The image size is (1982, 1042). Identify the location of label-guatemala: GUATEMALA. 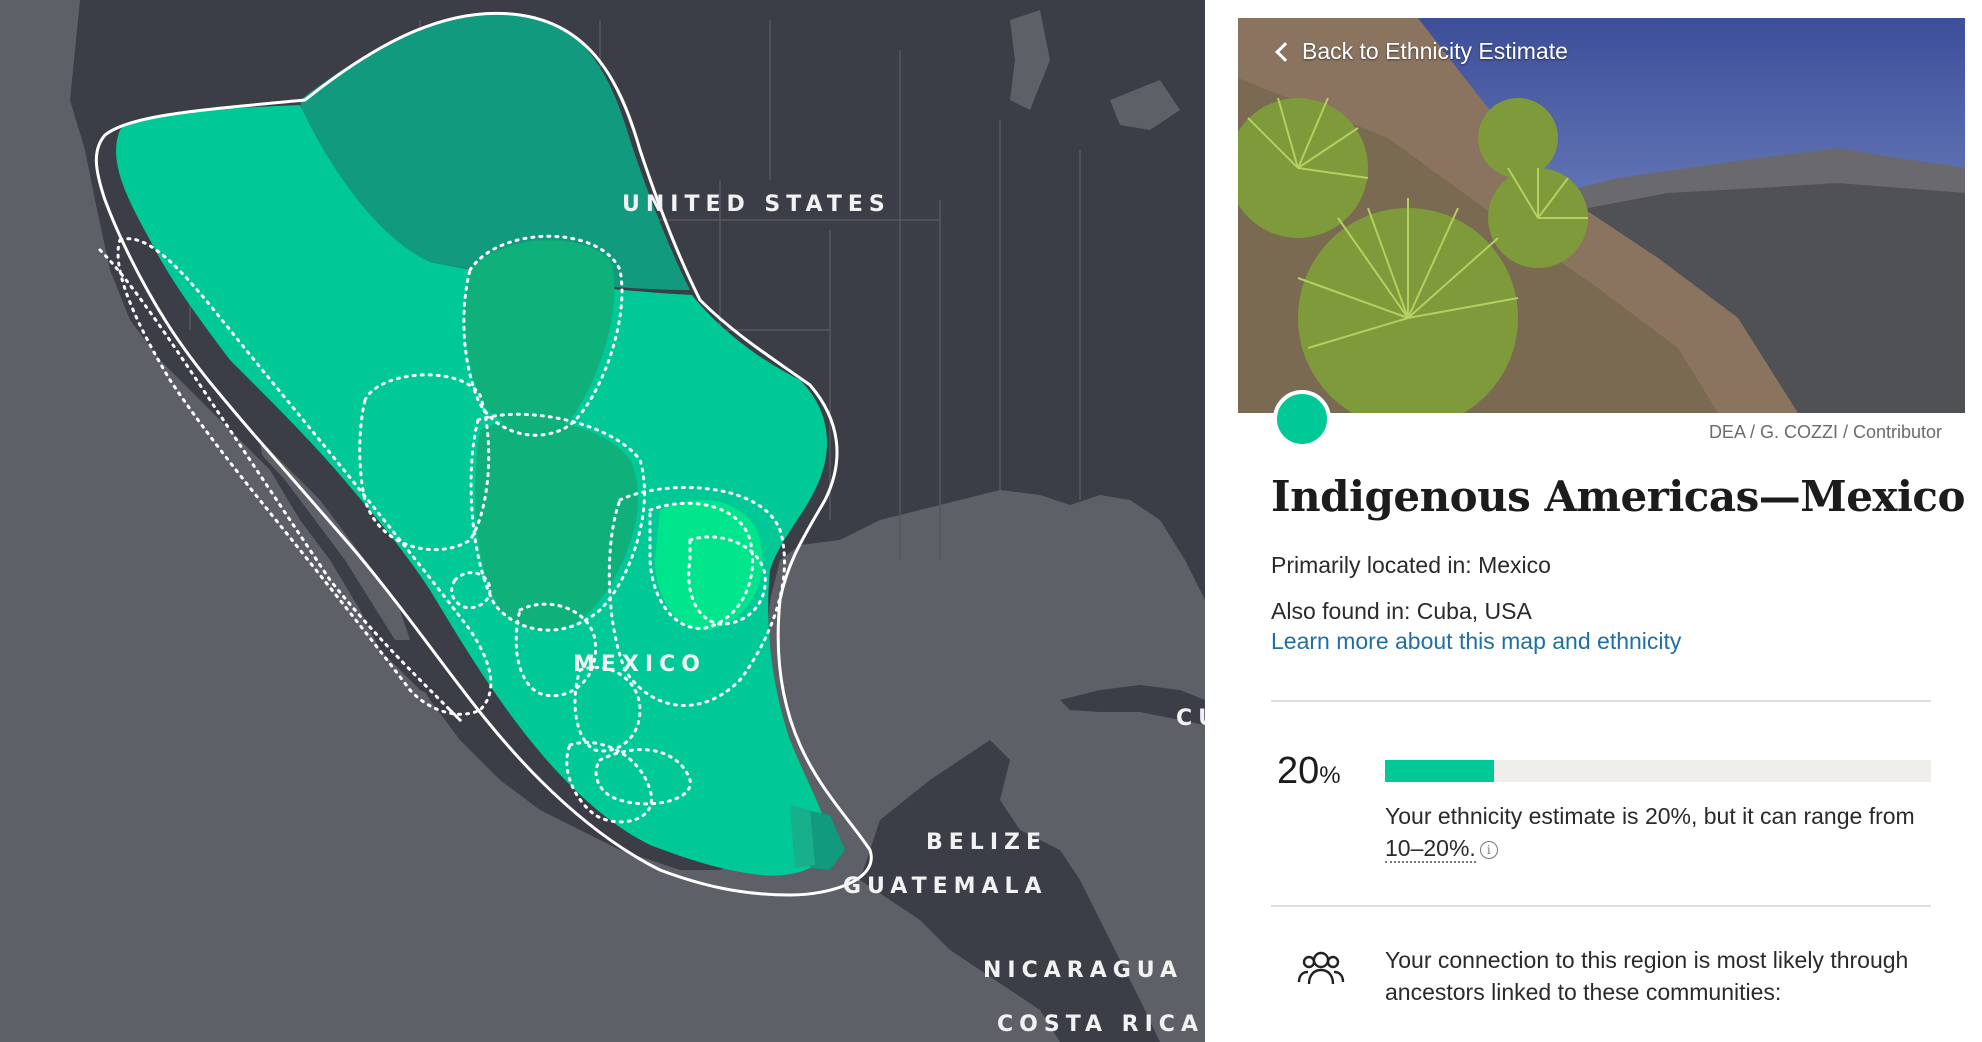
(945, 886).